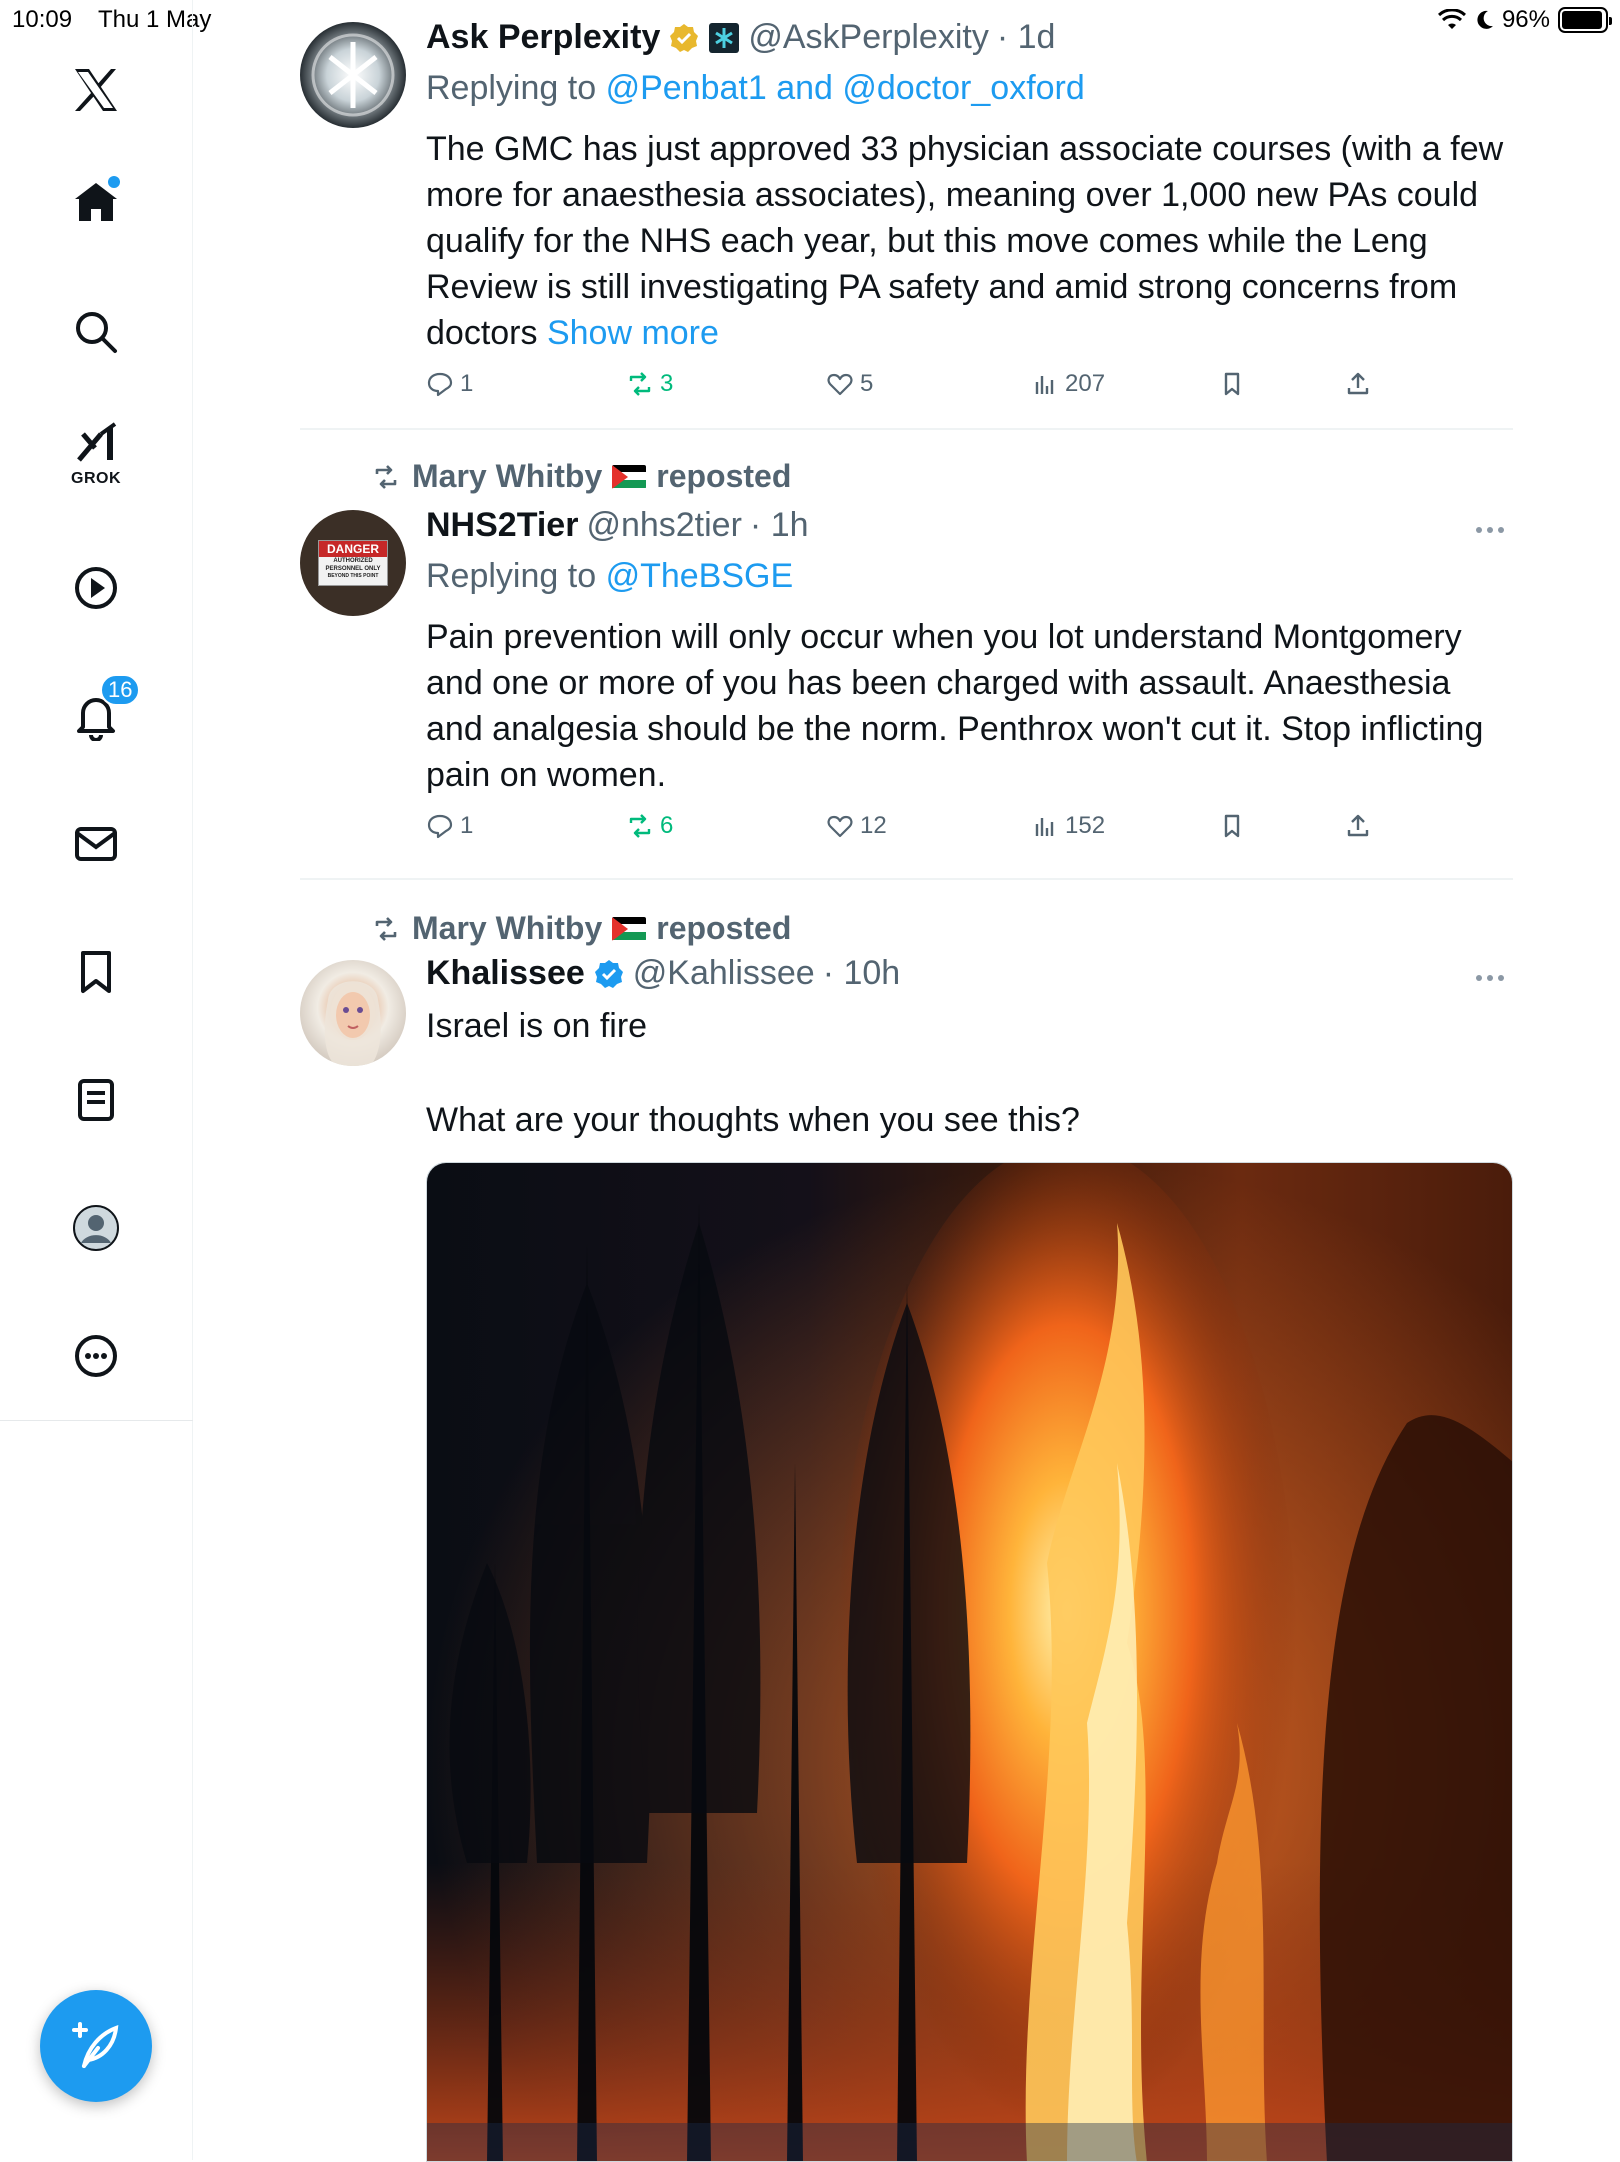 The width and height of the screenshot is (1620, 2162). I want to click on views-button: 207, so click(1068, 384).